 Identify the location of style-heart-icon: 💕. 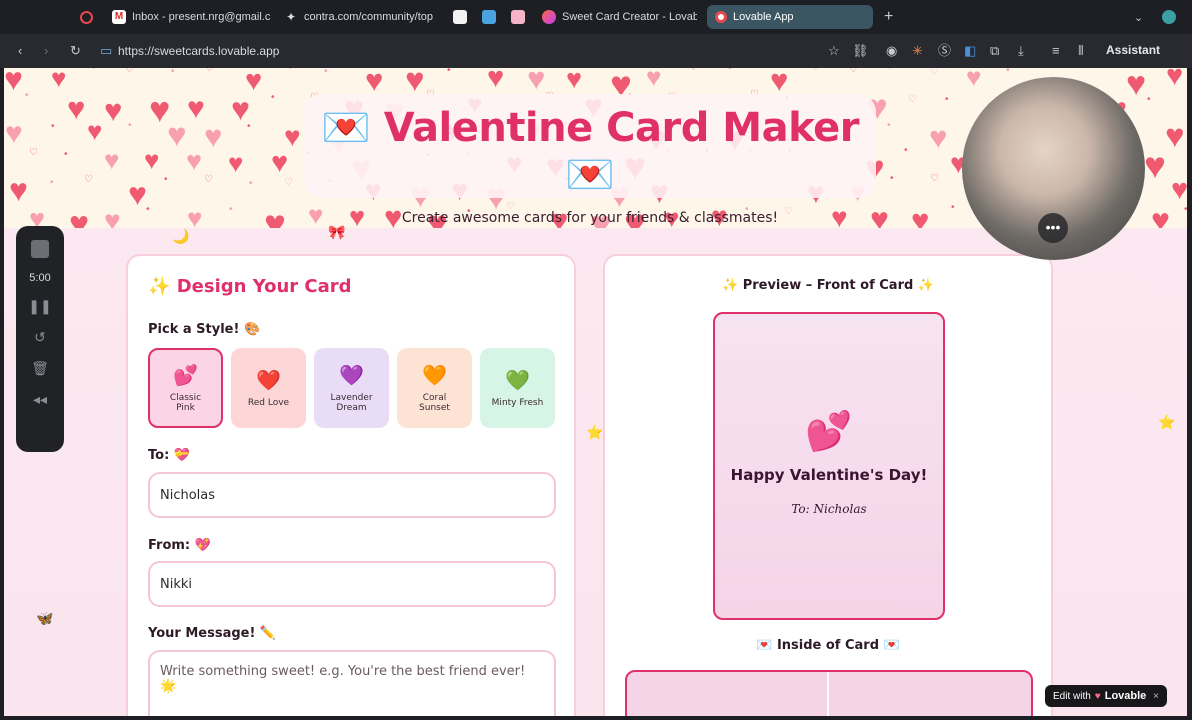
(185, 375).